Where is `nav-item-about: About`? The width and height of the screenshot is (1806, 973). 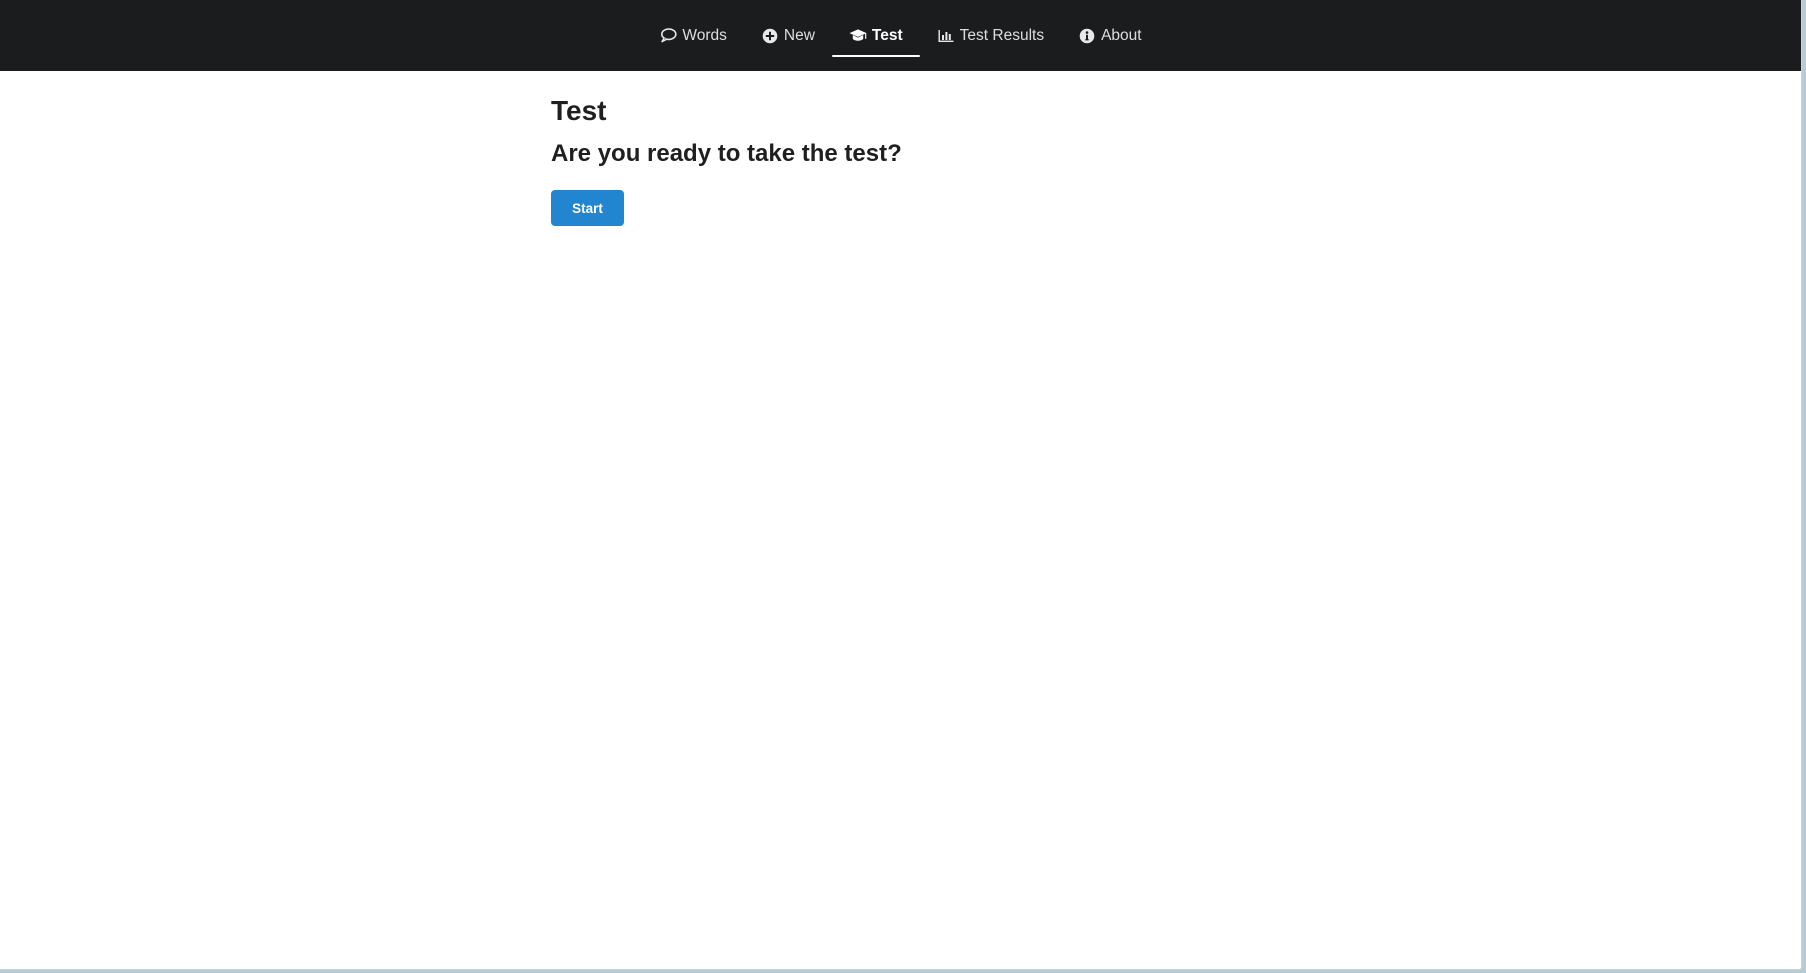
nav-item-about: About is located at coordinates (1110, 35).